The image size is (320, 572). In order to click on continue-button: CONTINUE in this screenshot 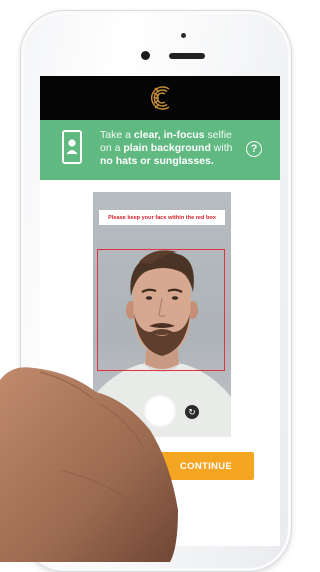, I will do `click(206, 466)`.